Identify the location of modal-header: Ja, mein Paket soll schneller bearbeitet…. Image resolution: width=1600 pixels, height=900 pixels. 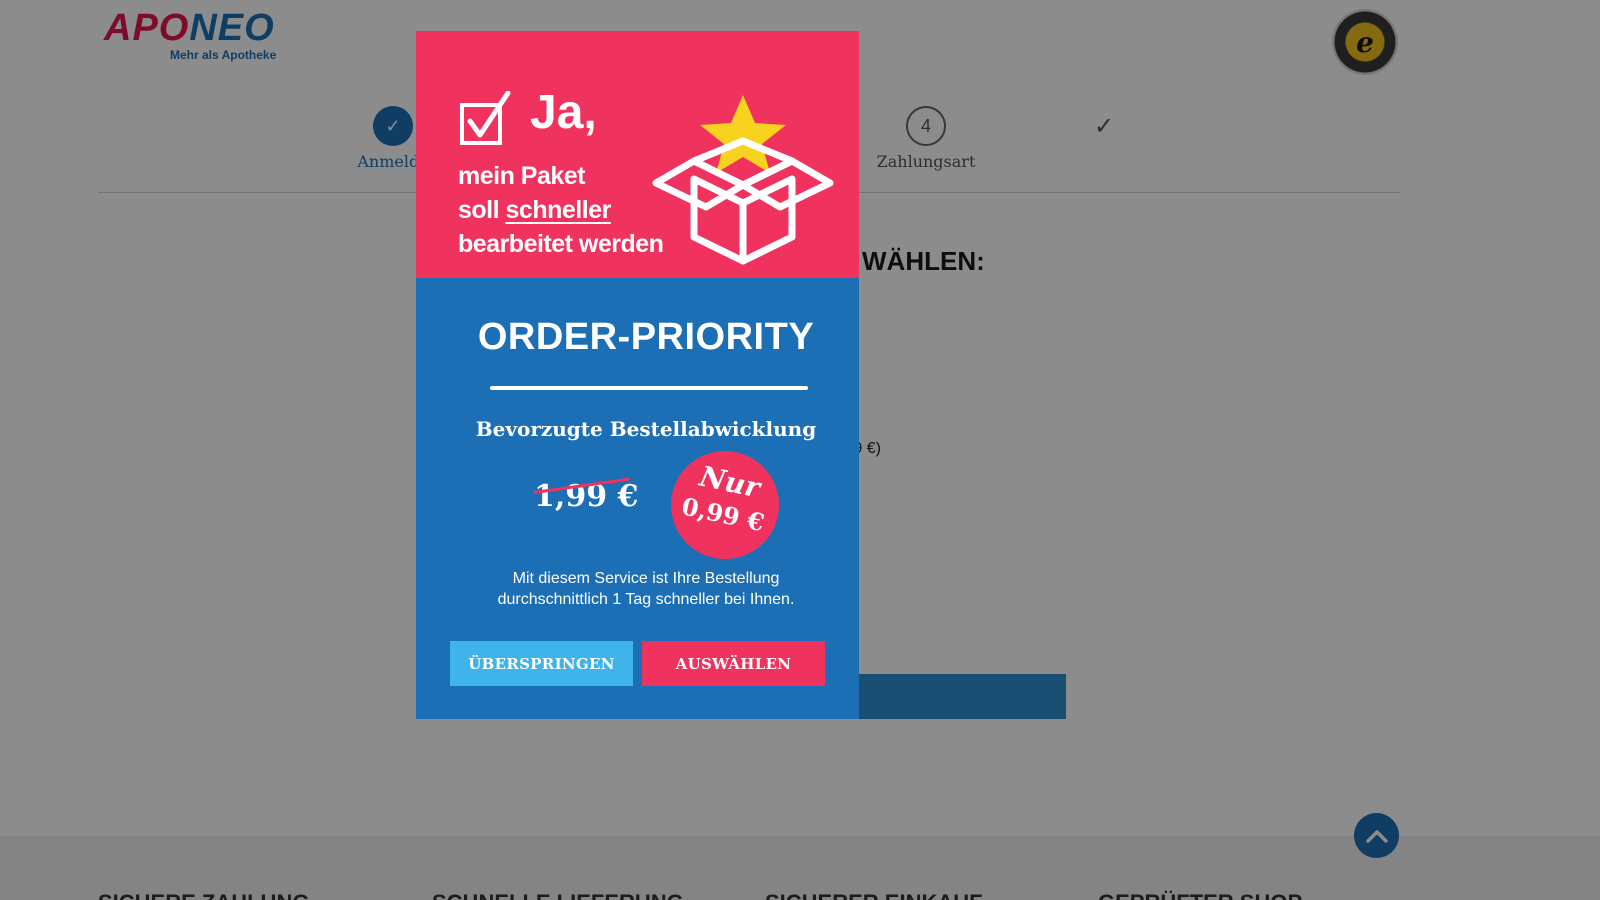
(637, 154).